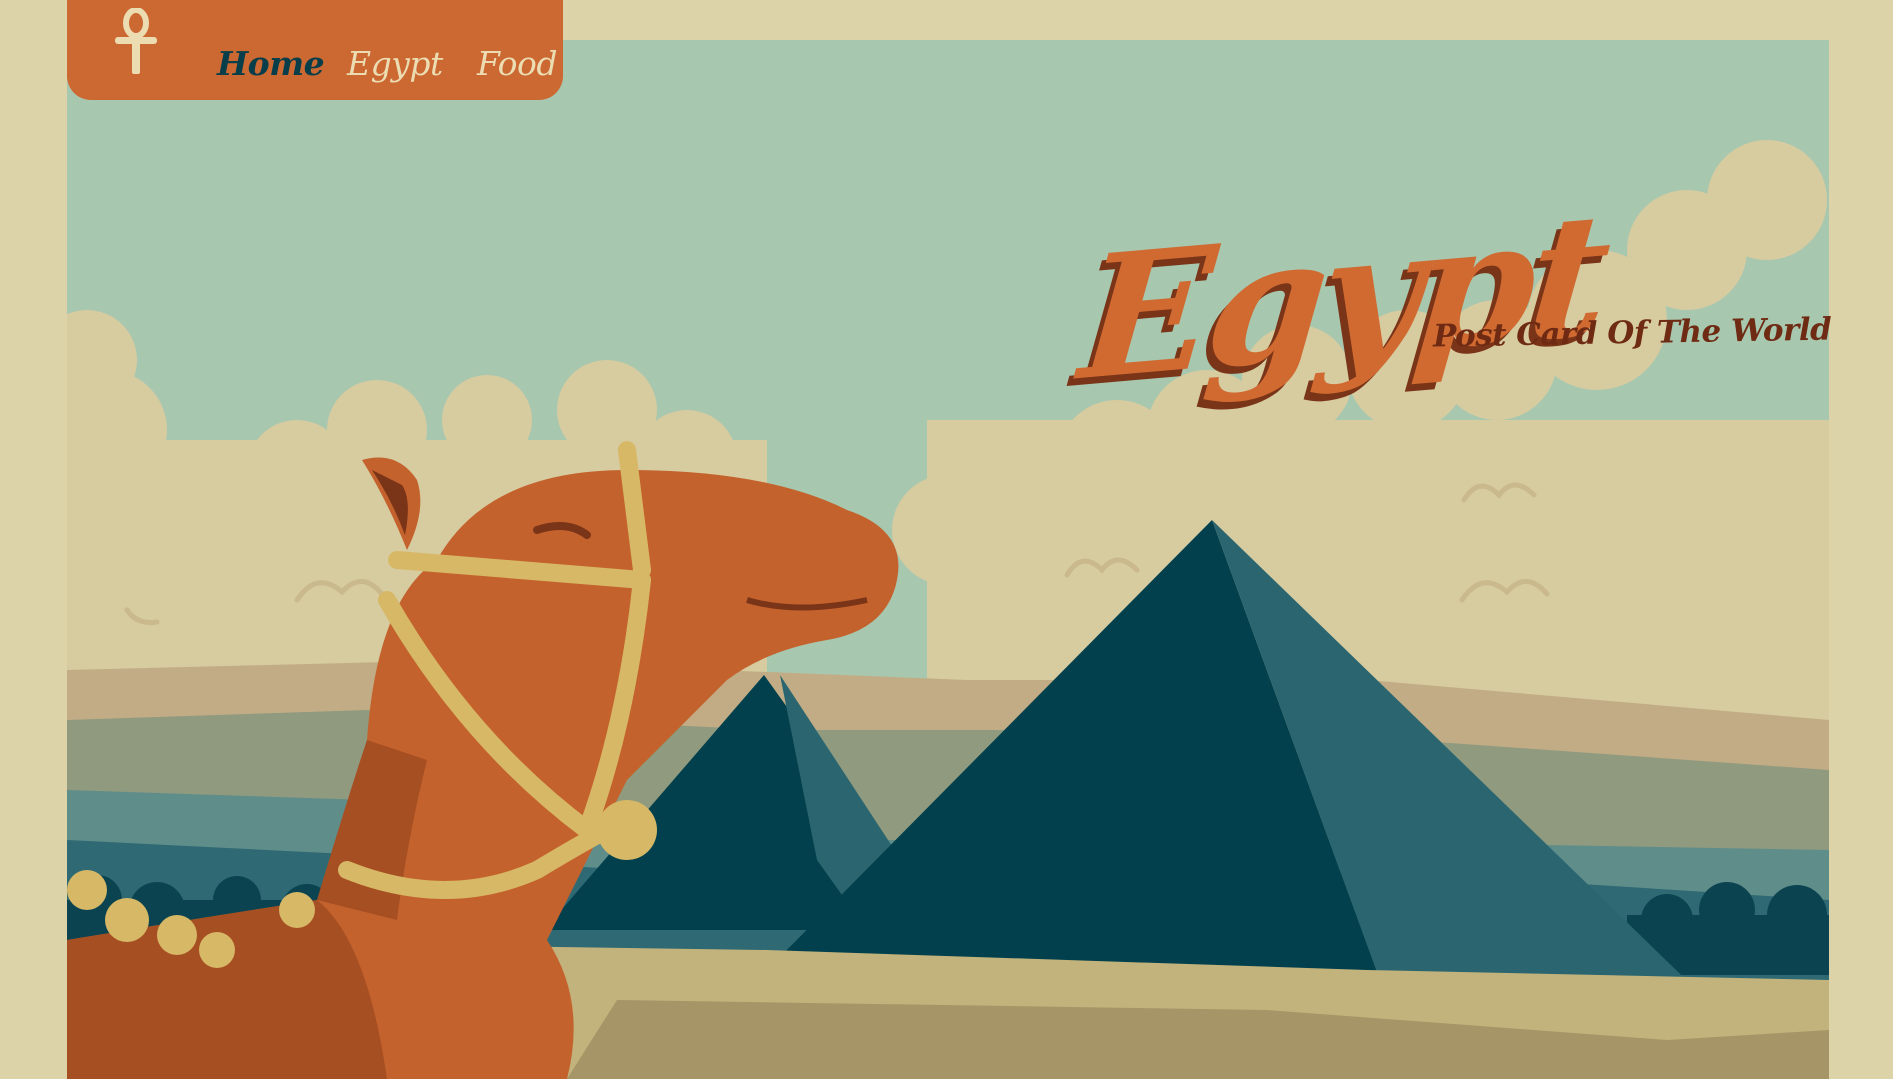 The height and width of the screenshot is (1079, 1893). I want to click on hero-subtitle: Post Card Of The World, so click(1632, 333).